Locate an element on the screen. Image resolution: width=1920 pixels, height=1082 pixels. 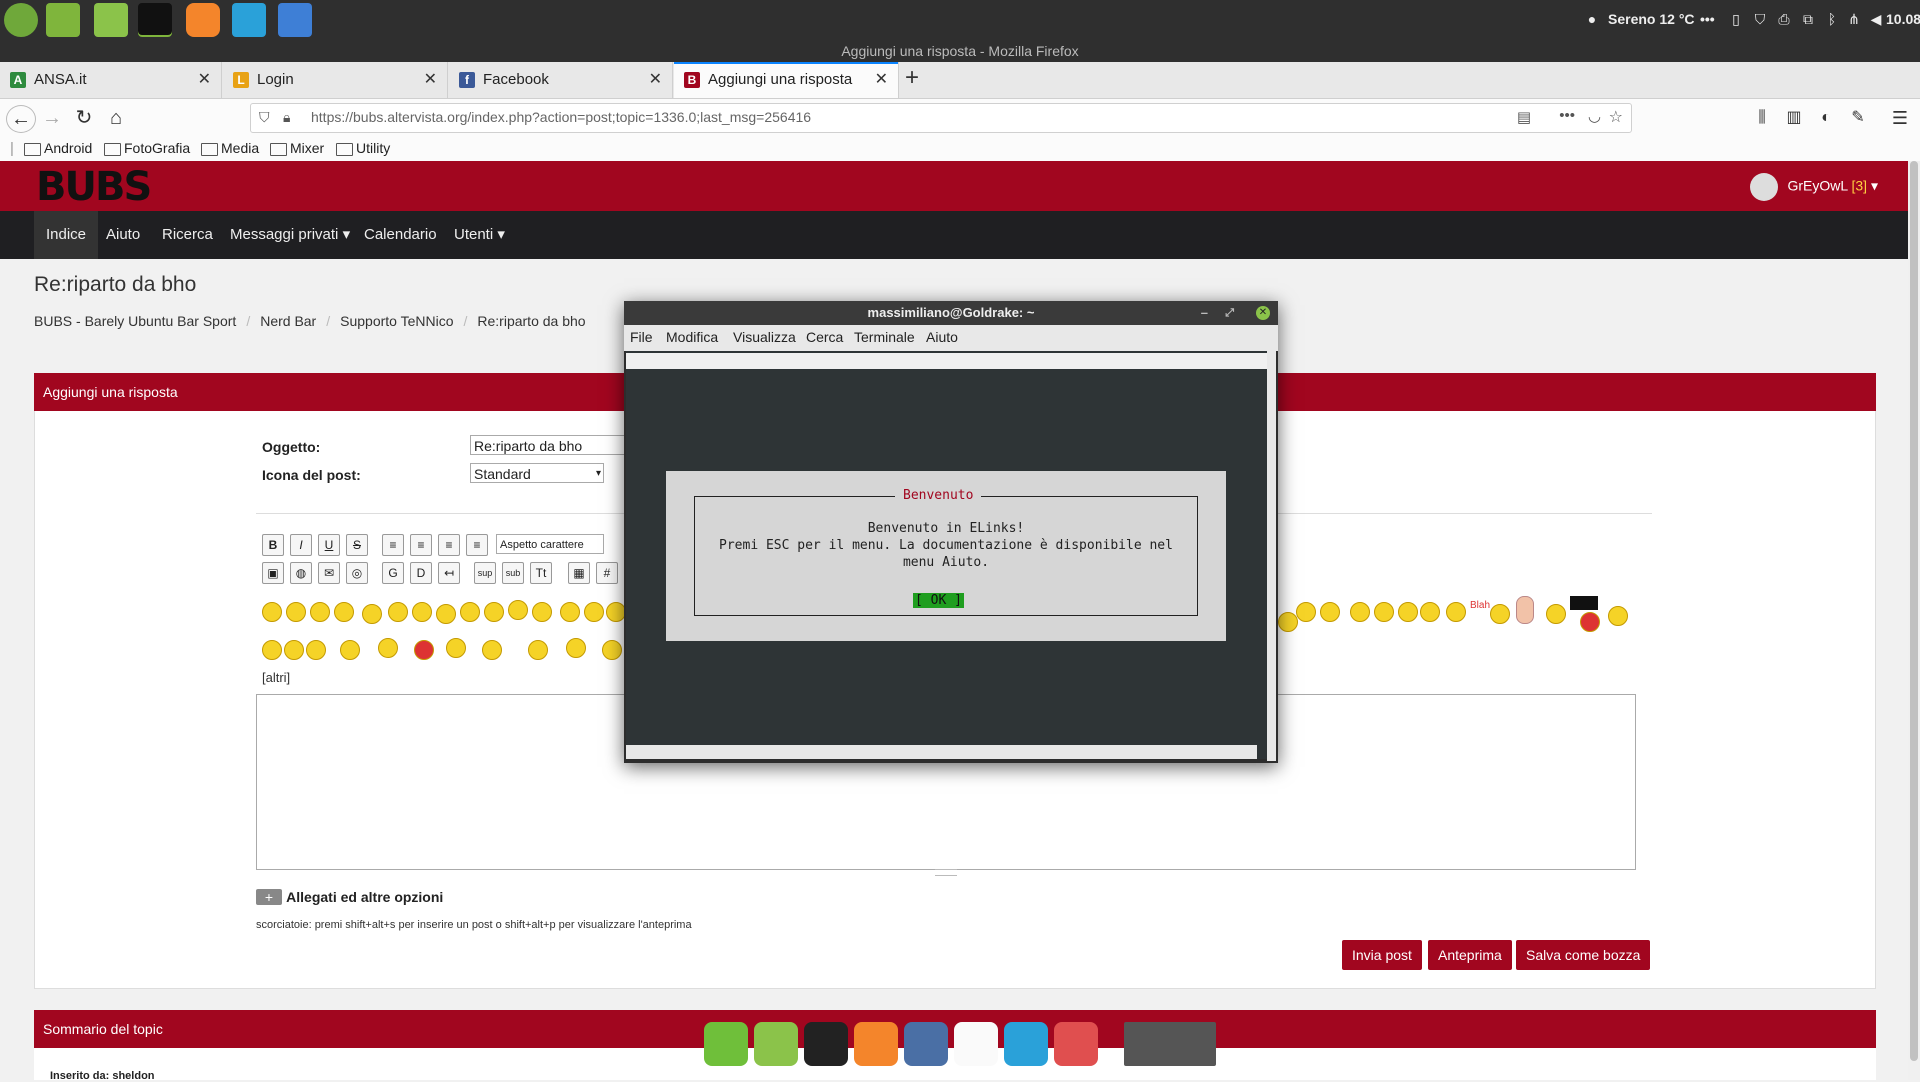
minimize-icon: – is located at coordinates (1204, 313).